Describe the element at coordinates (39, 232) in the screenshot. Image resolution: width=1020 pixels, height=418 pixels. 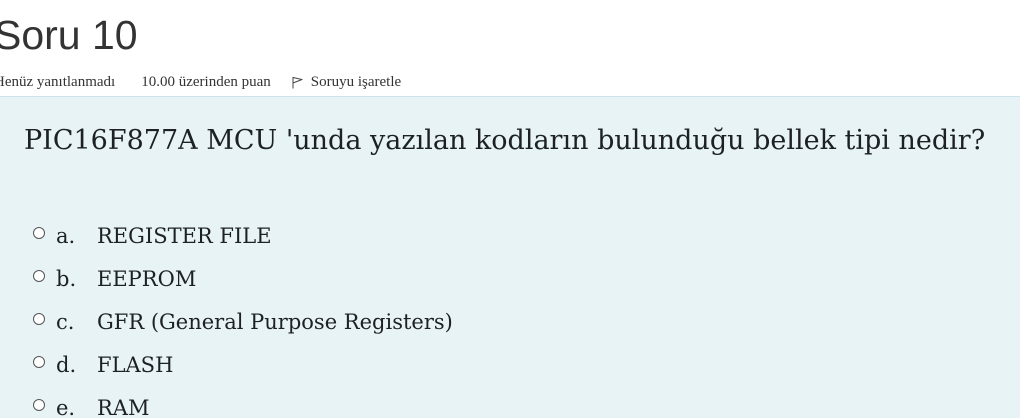
I see `answer-radio-a` at that location.